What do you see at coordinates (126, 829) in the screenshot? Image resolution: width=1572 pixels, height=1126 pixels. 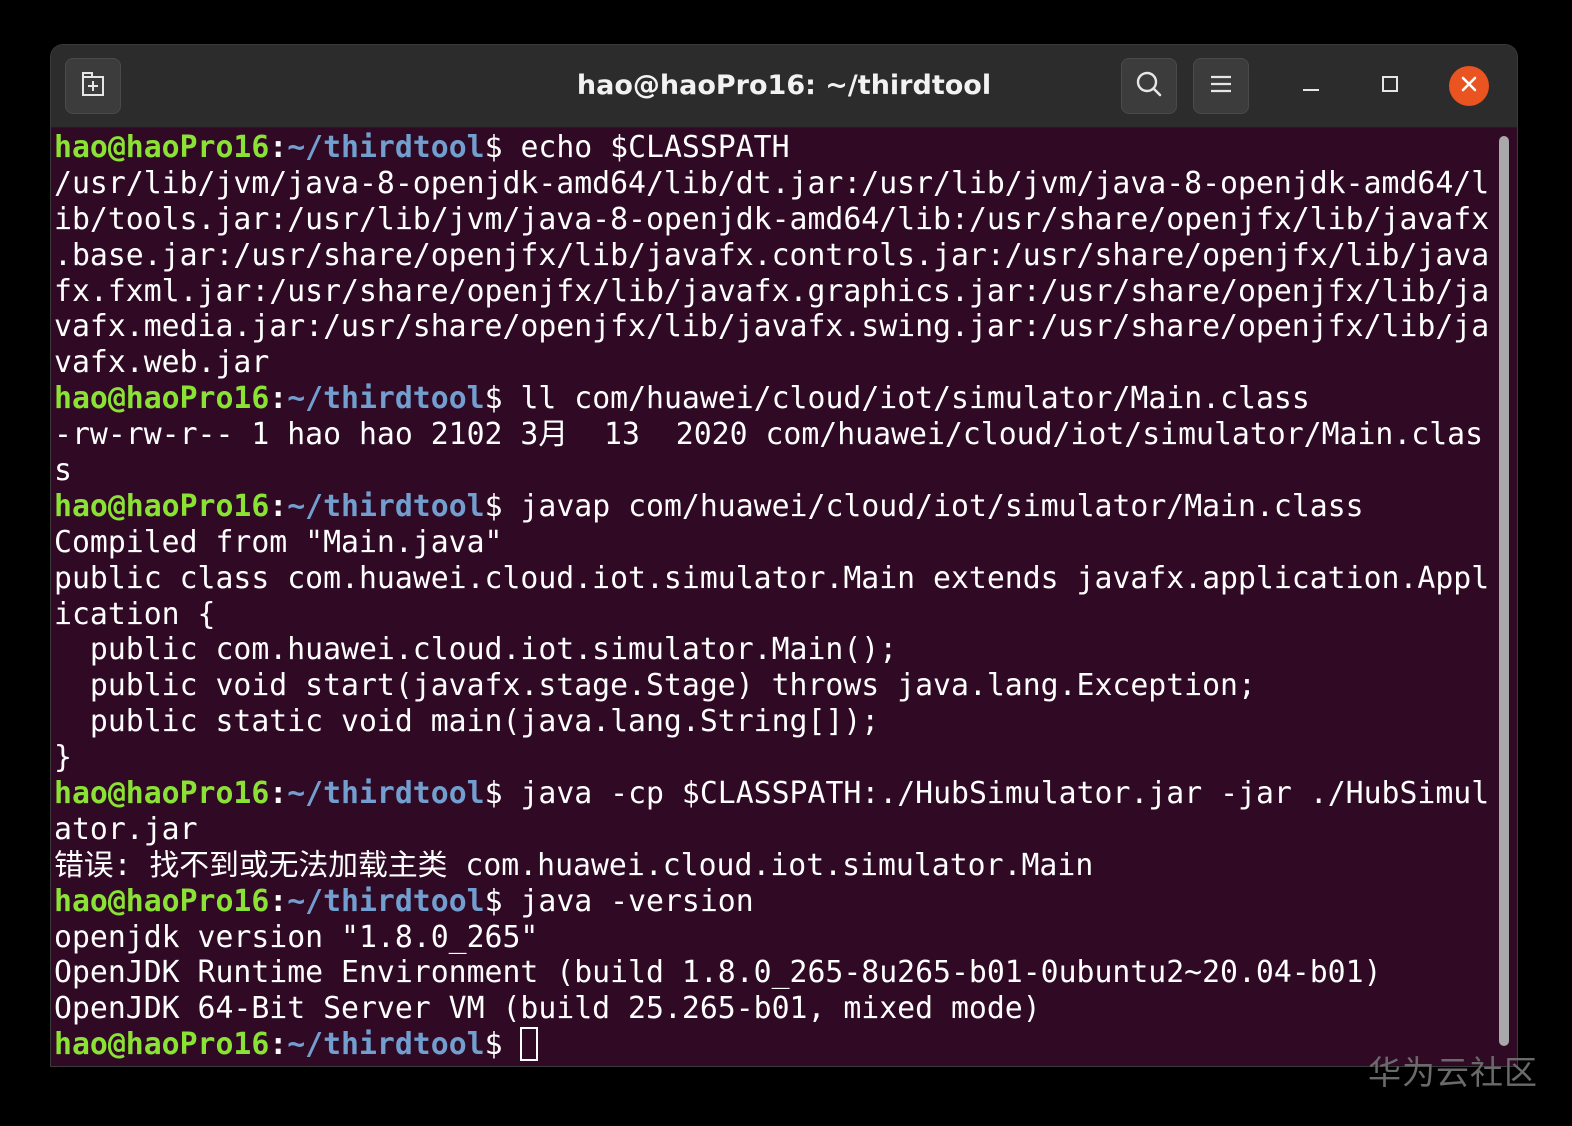 I see `output-line: ator.jar` at bounding box center [126, 829].